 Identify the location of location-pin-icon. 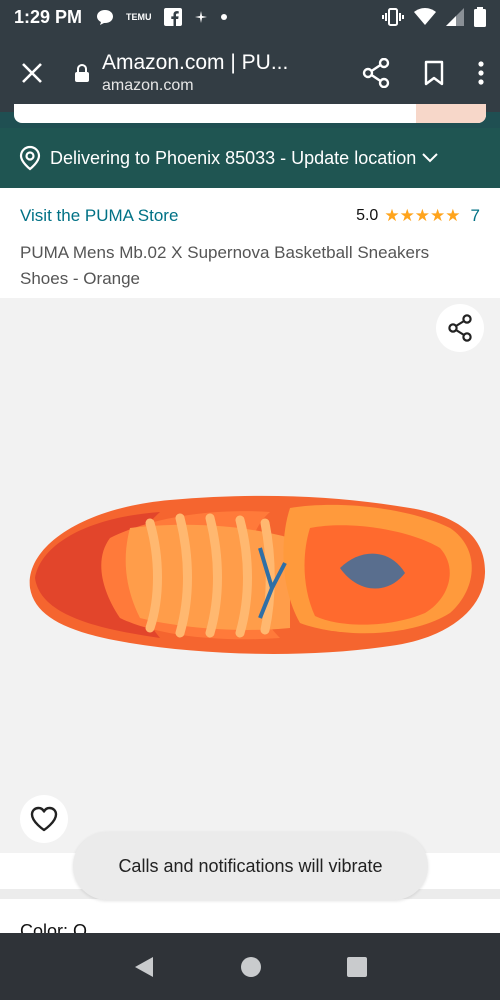
(30, 158).